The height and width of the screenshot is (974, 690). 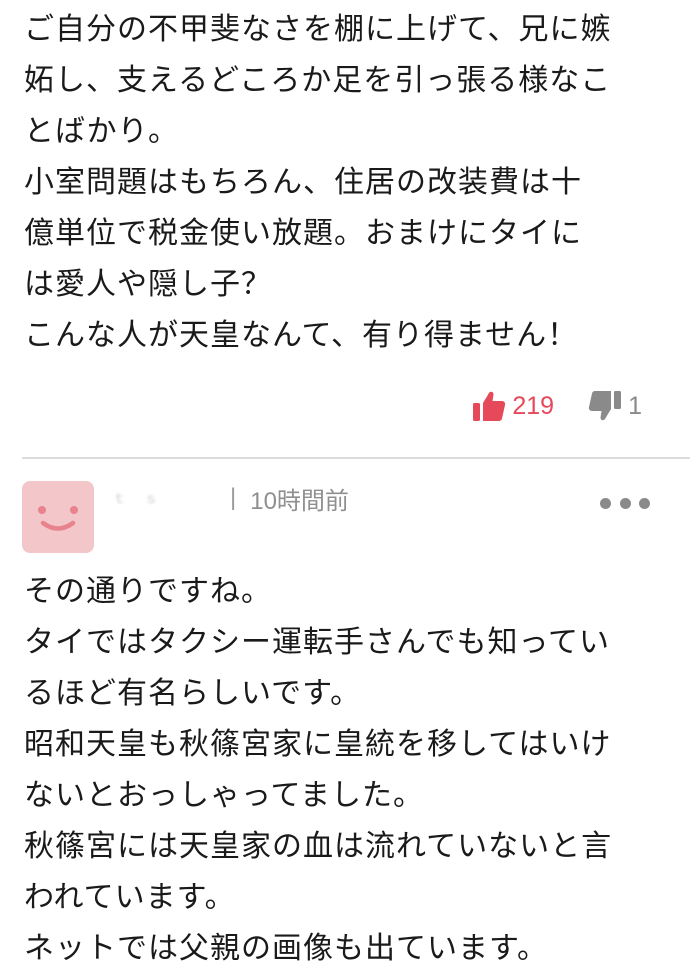 What do you see at coordinates (318, 744) in the screenshot?
I see `comment-line: 昭和天皇も秋篠宮家に皇統を移してはいけ` at bounding box center [318, 744].